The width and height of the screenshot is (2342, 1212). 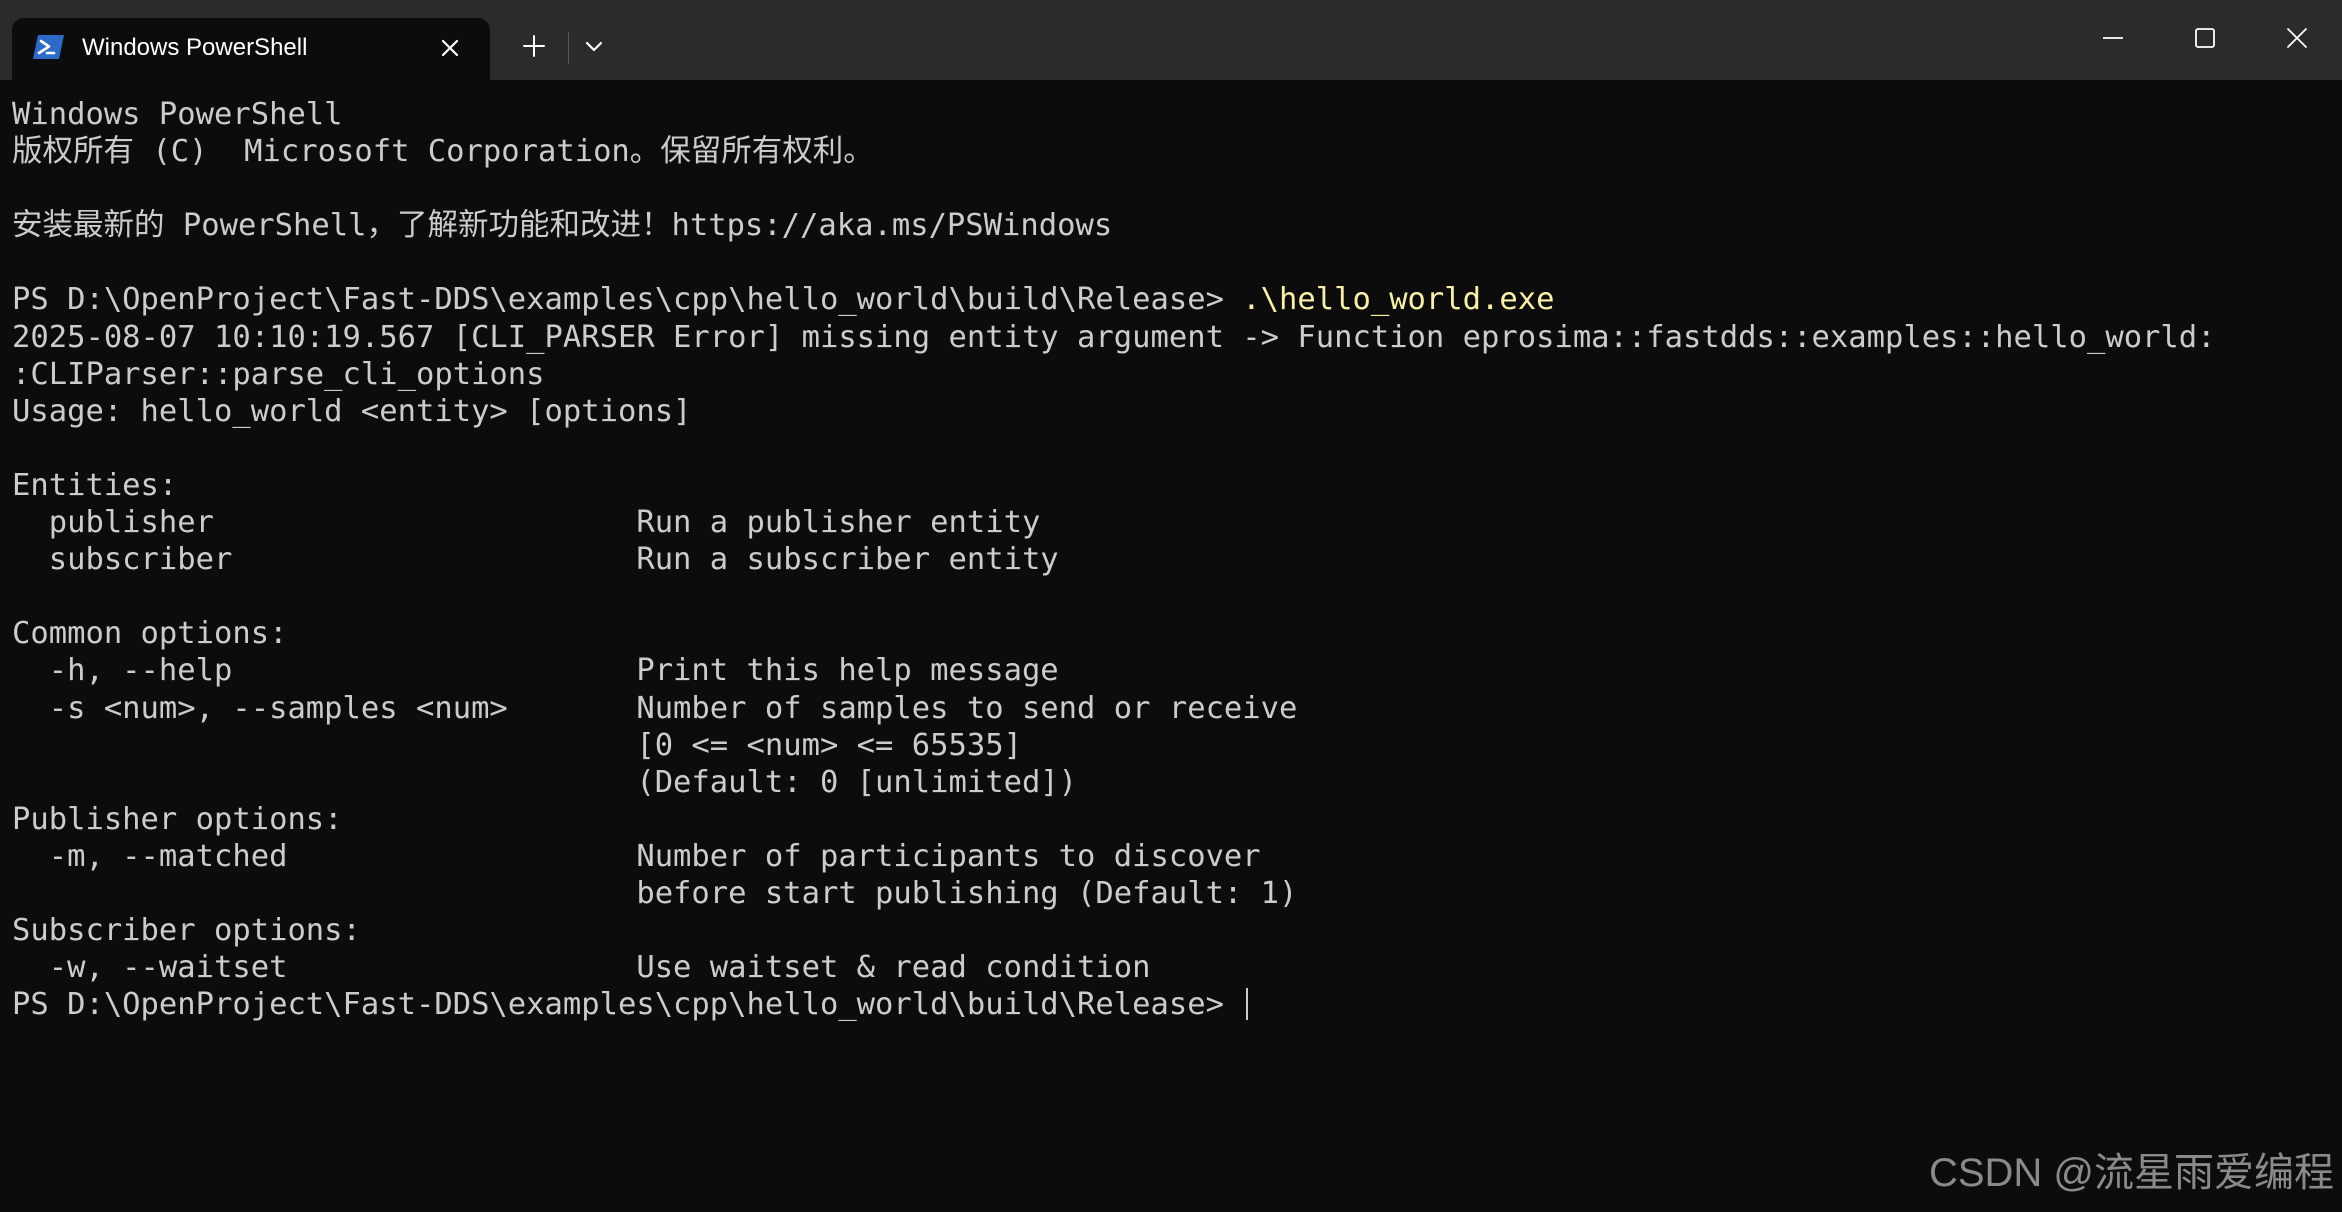 I want to click on terminal-line: Windows PowerShell, so click(x=1172, y=114).